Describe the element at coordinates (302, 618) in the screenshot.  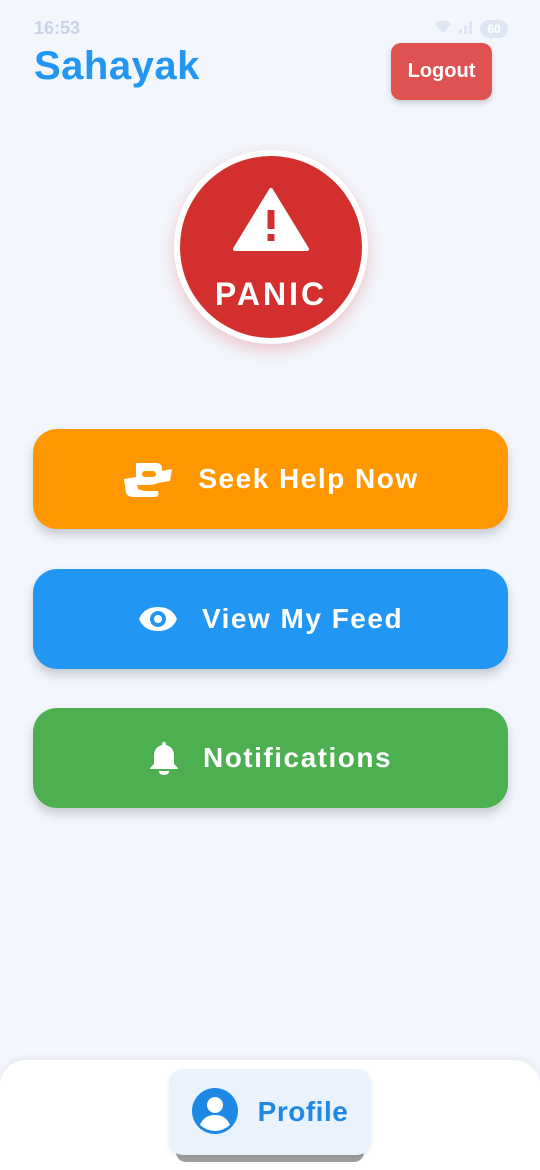
I see `view-feed-label: View My Feed` at that location.